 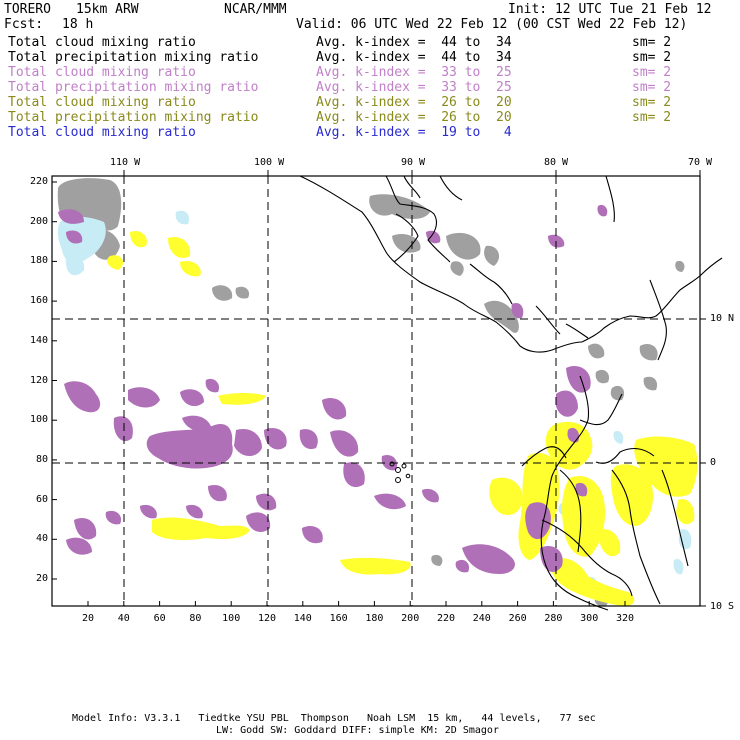 I want to click on x-tick-label-60: 60, so click(x=159, y=618).